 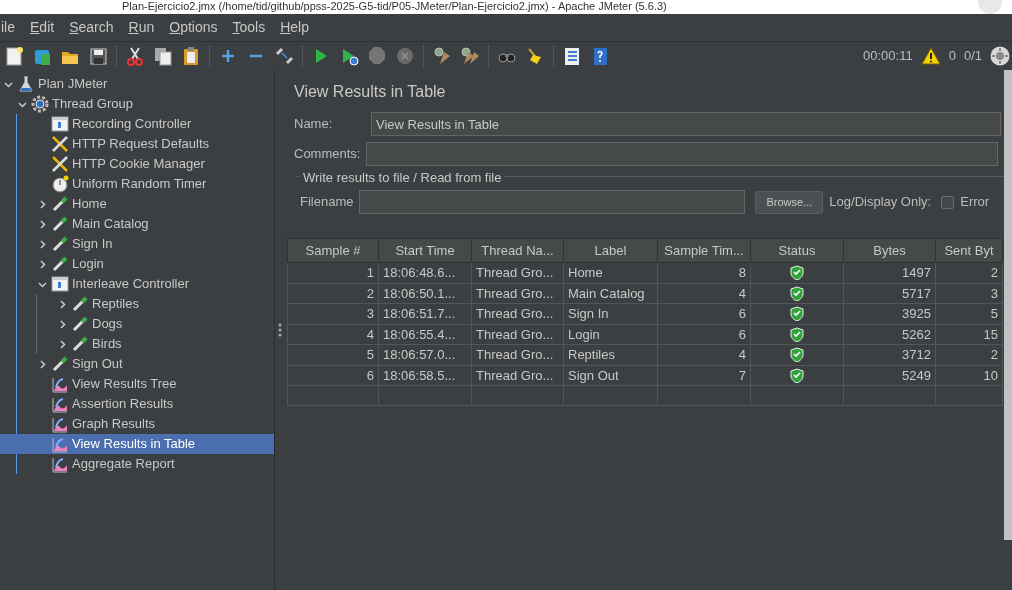 What do you see at coordinates (91, 27) in the screenshot?
I see `menu-item: Search` at bounding box center [91, 27].